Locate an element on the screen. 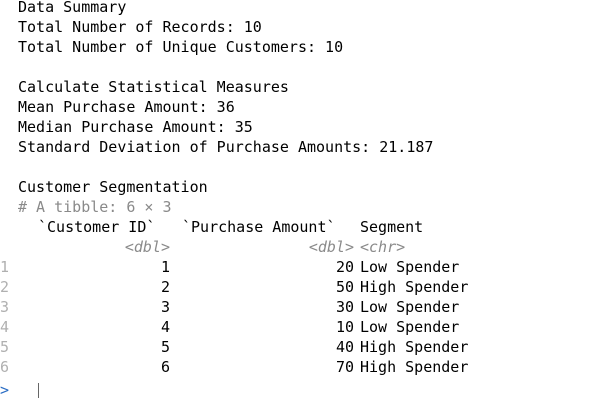 This screenshot has height=401, width=614. row-number: 5 is located at coordinates (5, 347).